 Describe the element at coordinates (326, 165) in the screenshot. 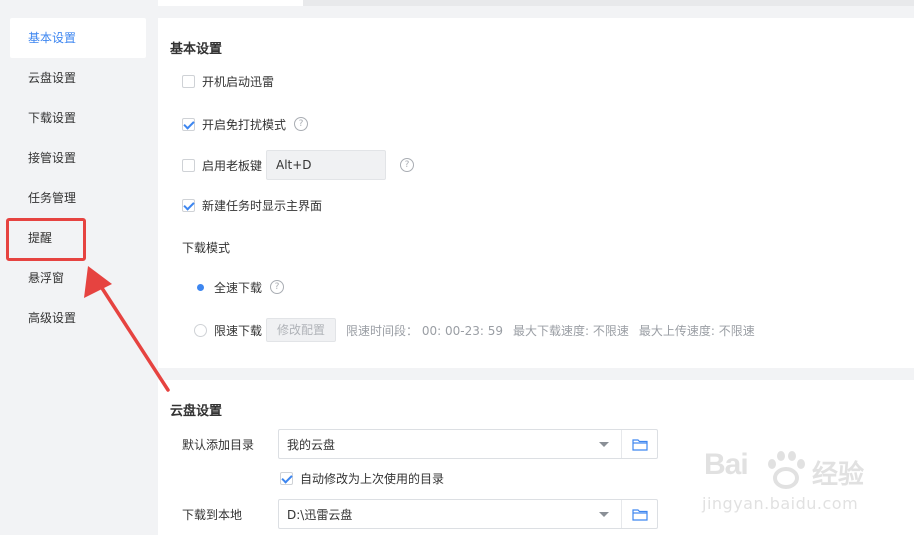

I see `bosskey-hotkey-input: Alt+D` at that location.